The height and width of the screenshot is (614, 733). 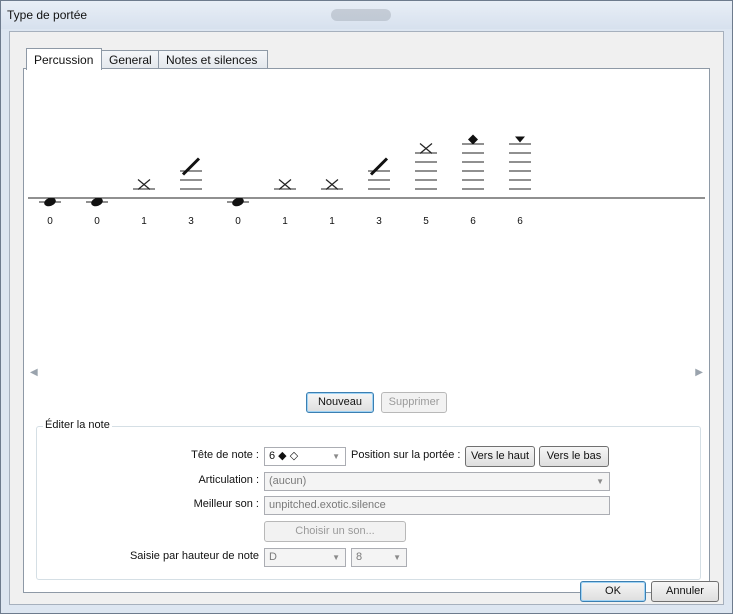 I want to click on articulation-combo-value: (aucun), so click(x=288, y=481).